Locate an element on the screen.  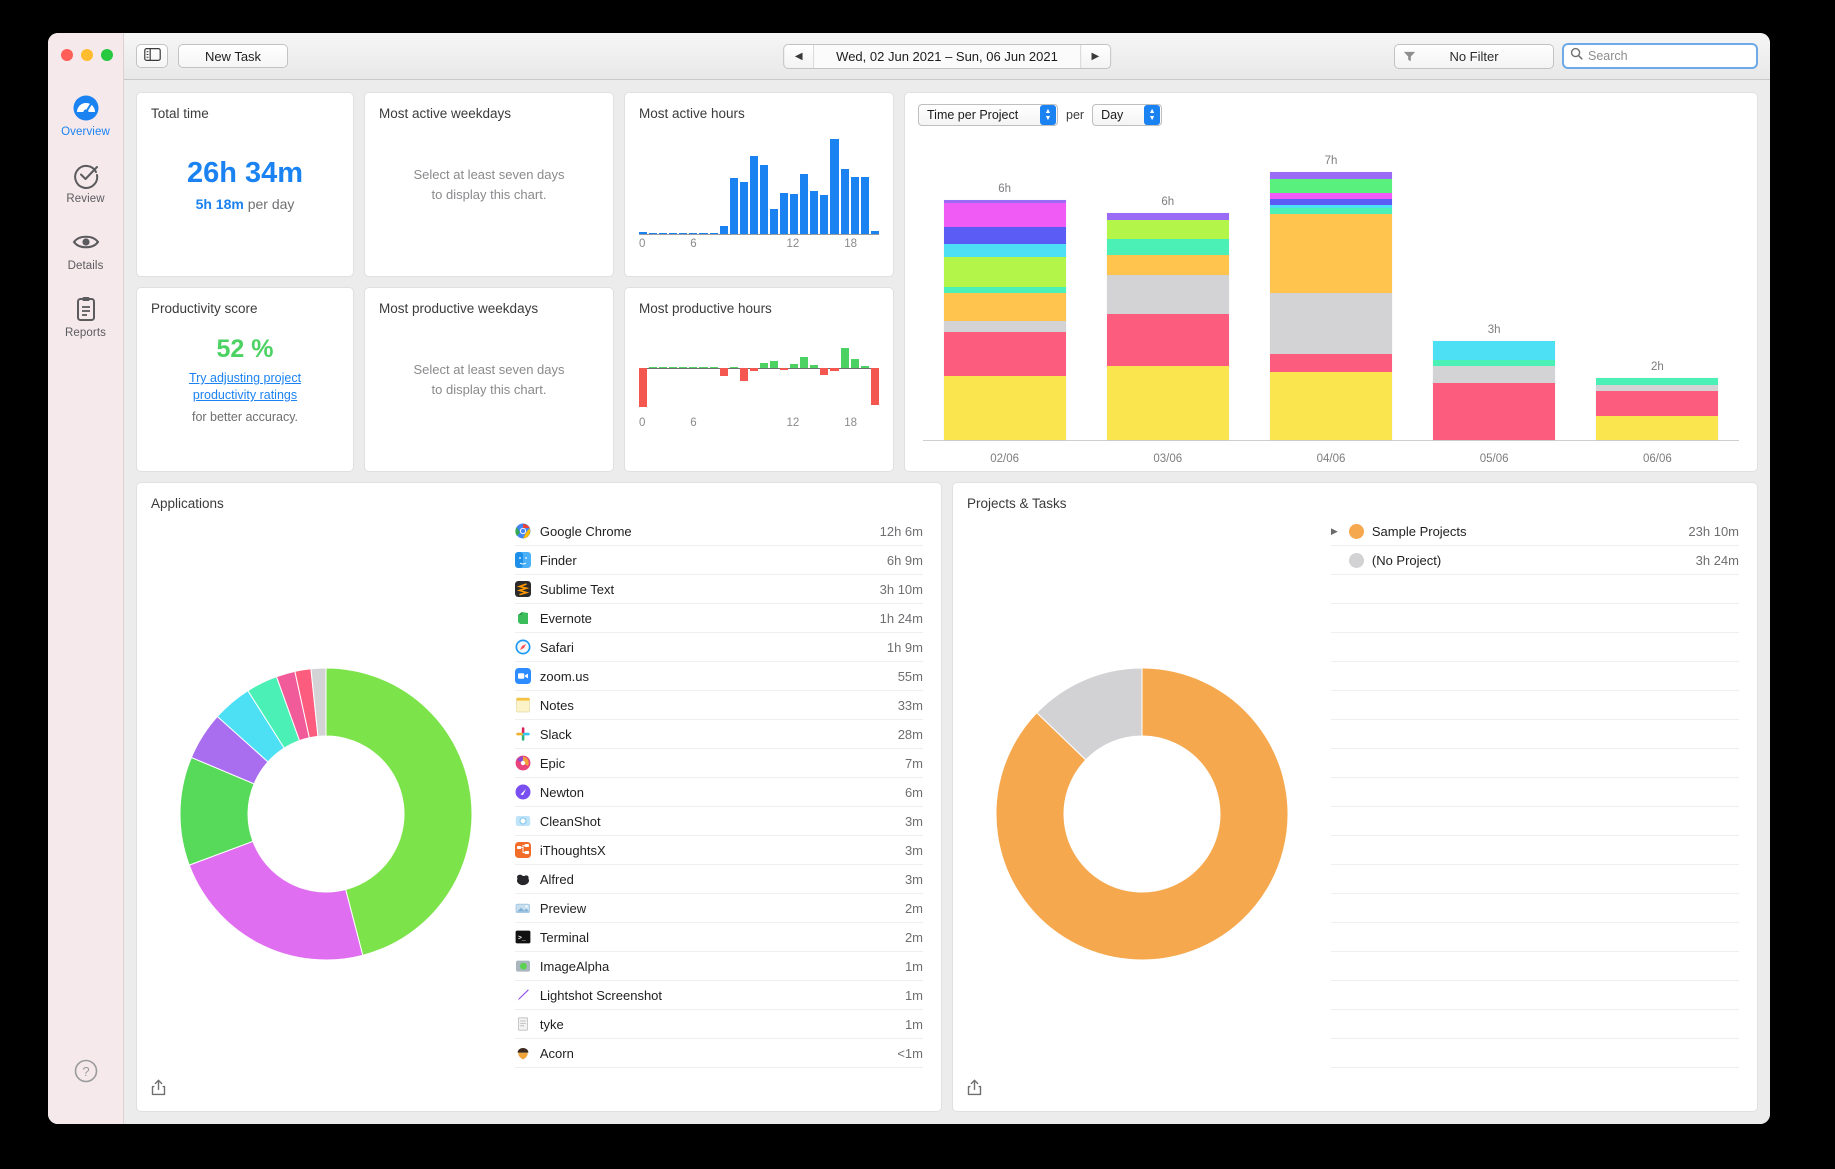
application-row: Google Chrome 12h 6m is located at coordinates (718, 531).